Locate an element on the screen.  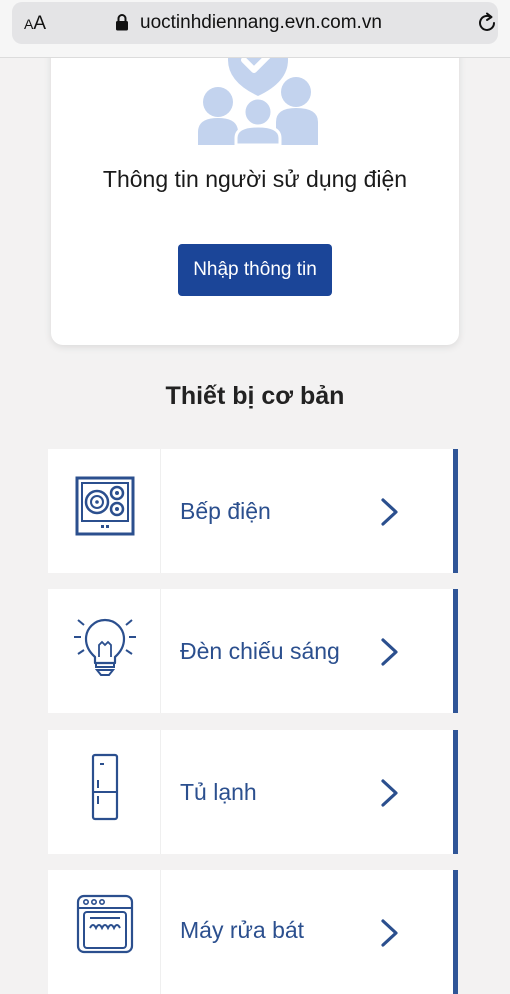
url-text: uoctinhdiennang.evn.com.vn is located at coordinates (261, 22).